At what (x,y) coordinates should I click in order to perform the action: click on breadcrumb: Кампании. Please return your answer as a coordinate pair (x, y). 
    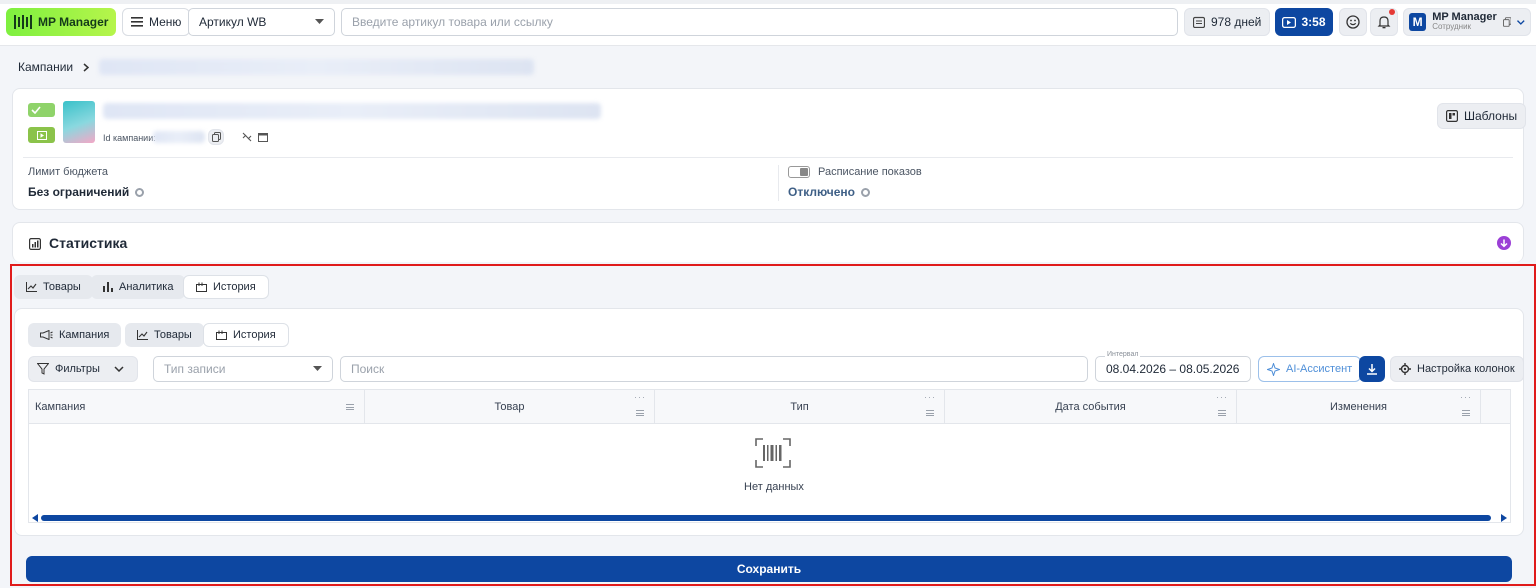
    Looking at the image, I should click on (276, 67).